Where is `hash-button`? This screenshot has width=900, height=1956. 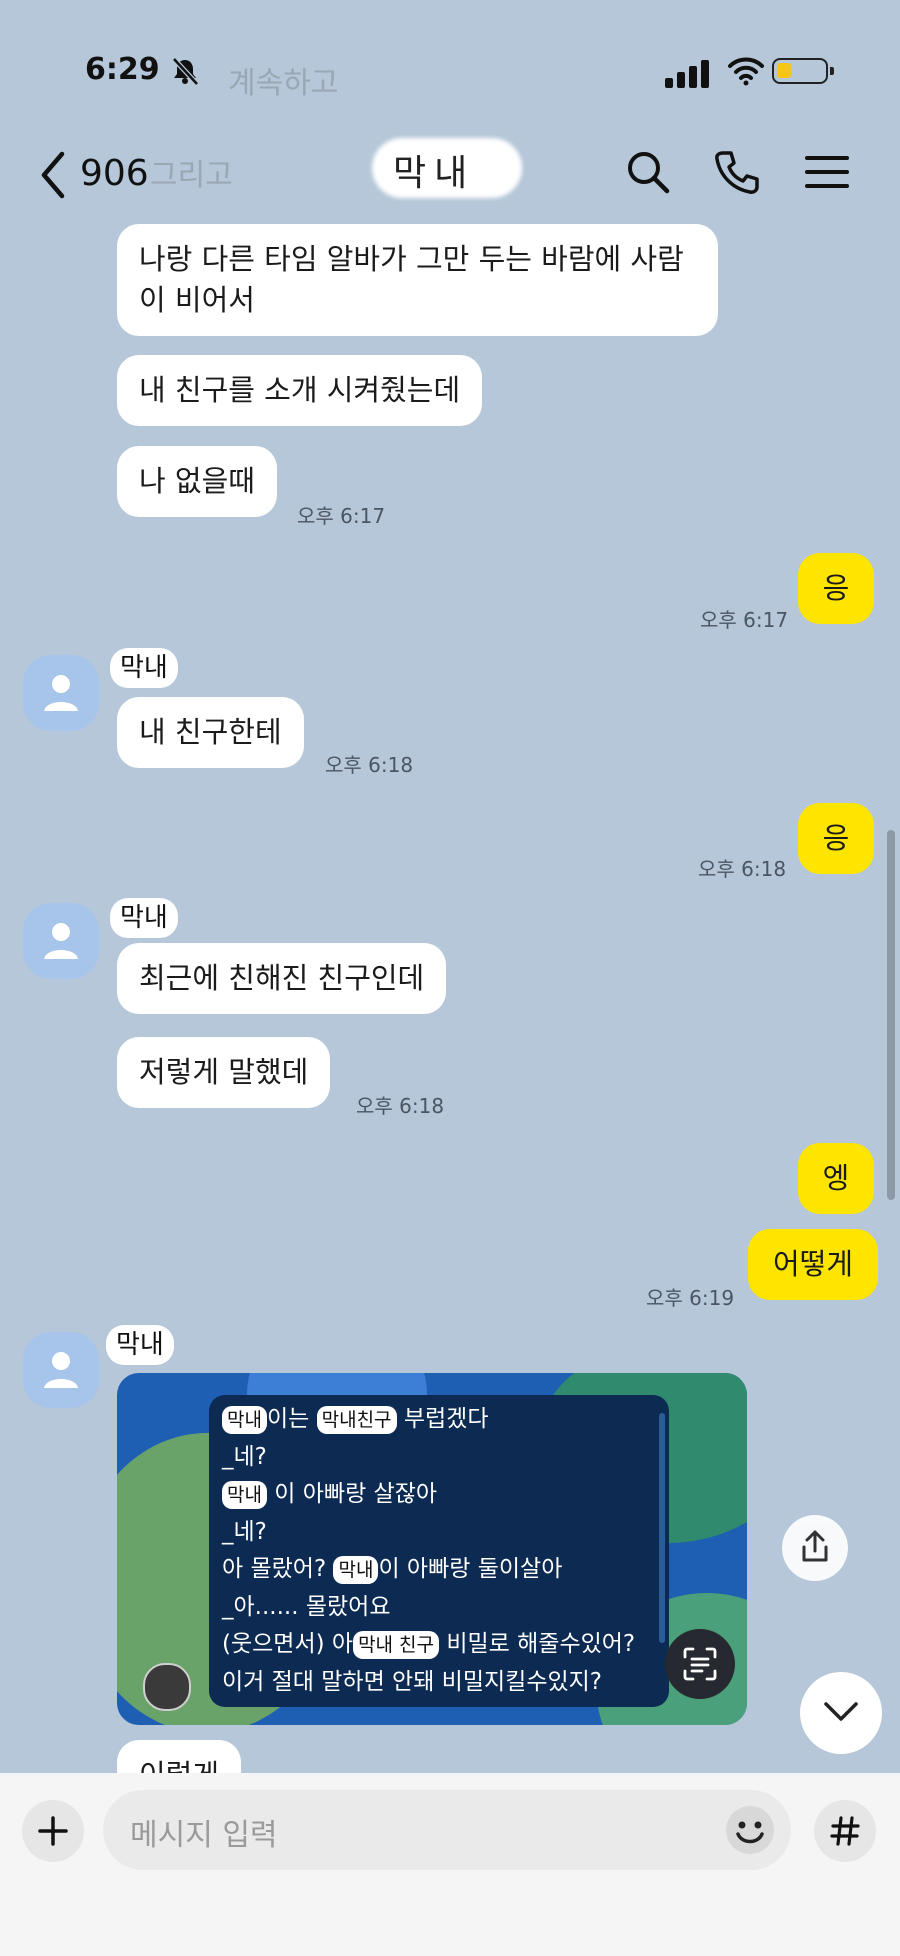
hash-button is located at coordinates (845, 1831).